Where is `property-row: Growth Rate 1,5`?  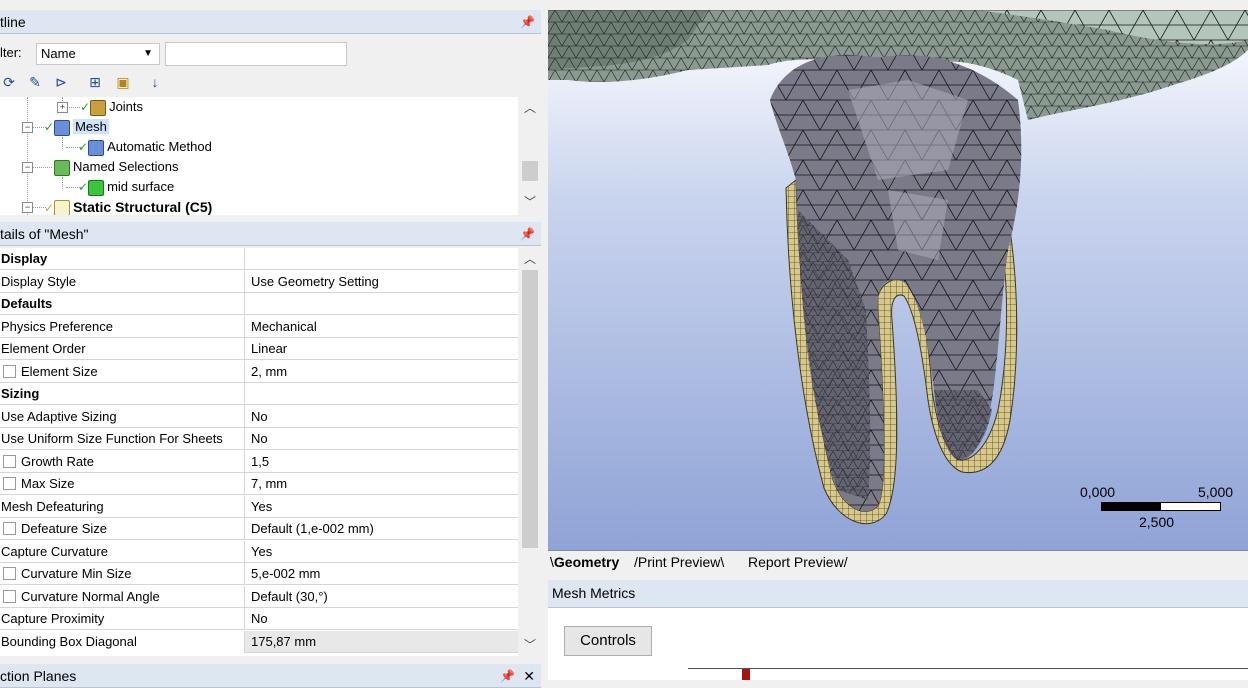 property-row: Growth Rate 1,5 is located at coordinates (259, 461).